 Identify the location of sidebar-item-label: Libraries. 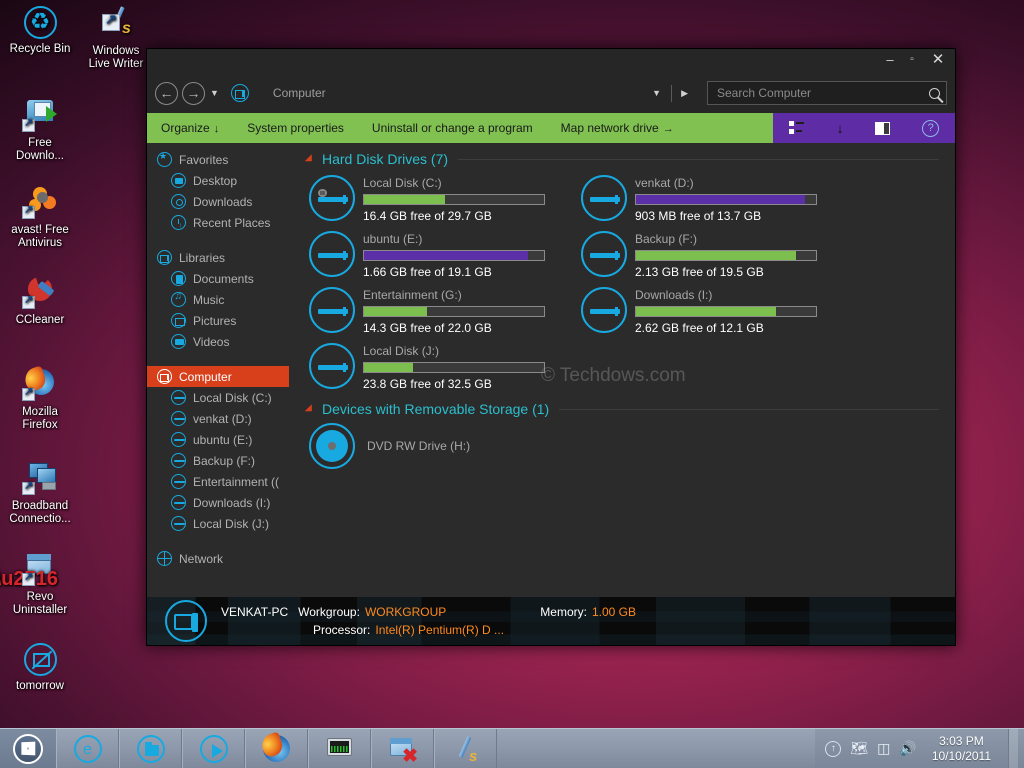
(202, 257).